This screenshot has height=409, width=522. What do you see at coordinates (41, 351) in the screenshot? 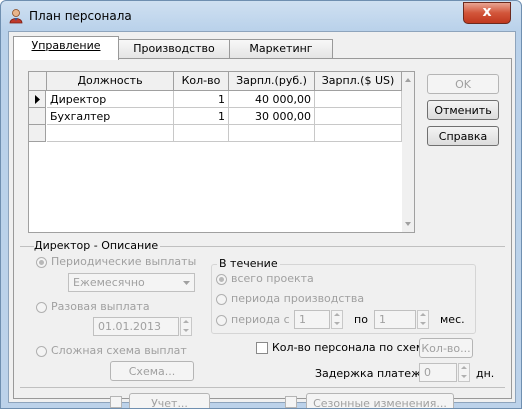
I see `complex-scheme-radio` at bounding box center [41, 351].